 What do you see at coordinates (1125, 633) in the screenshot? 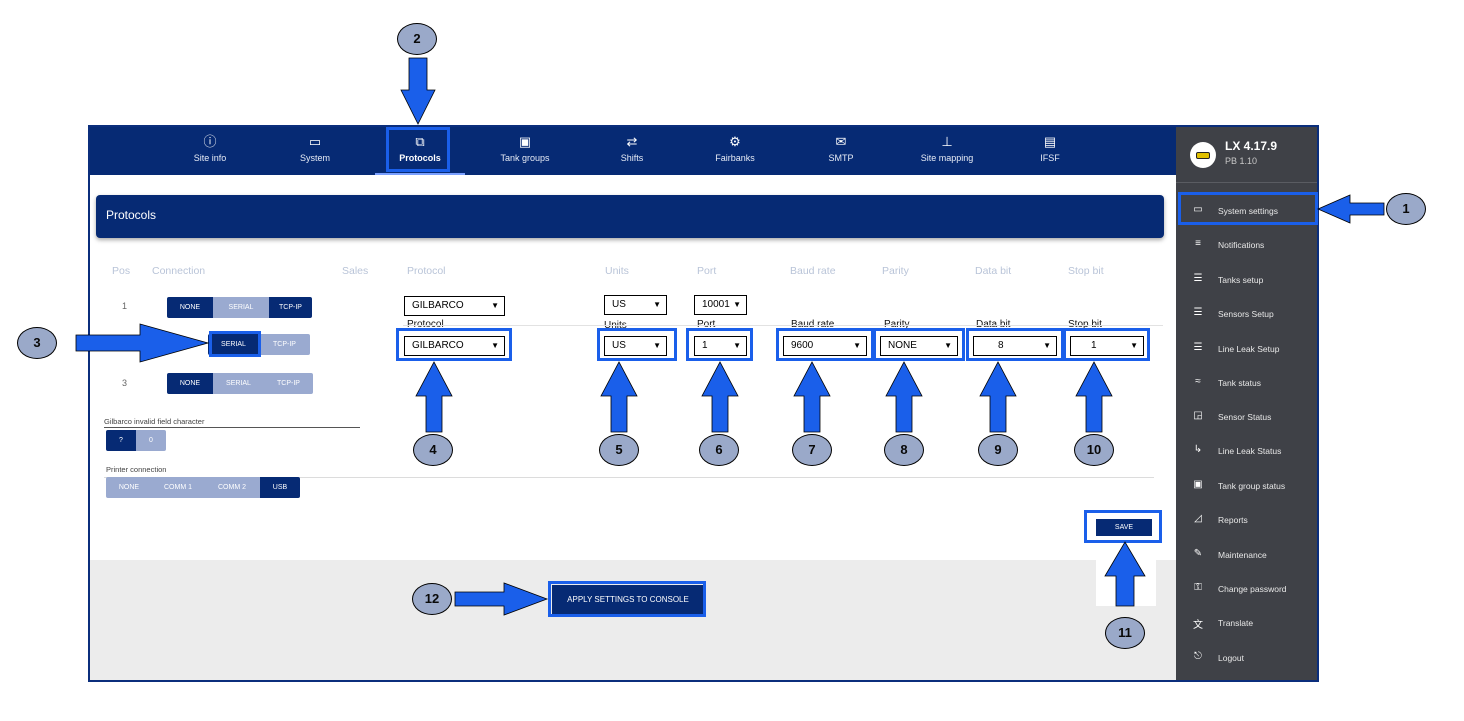
I see `callout-11: 11` at bounding box center [1125, 633].